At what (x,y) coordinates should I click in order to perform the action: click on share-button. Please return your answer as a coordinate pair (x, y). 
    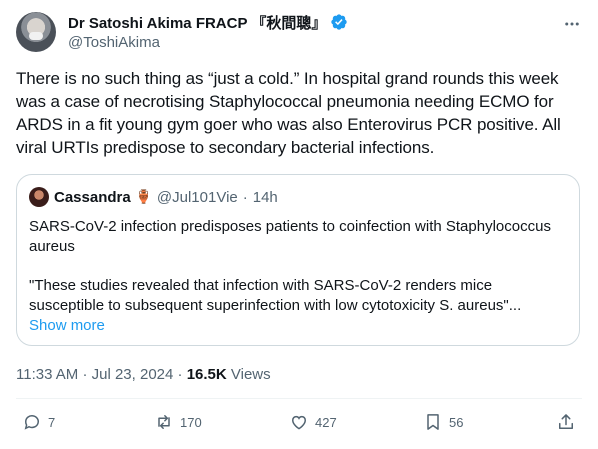
    Looking at the image, I should click on (566, 422).